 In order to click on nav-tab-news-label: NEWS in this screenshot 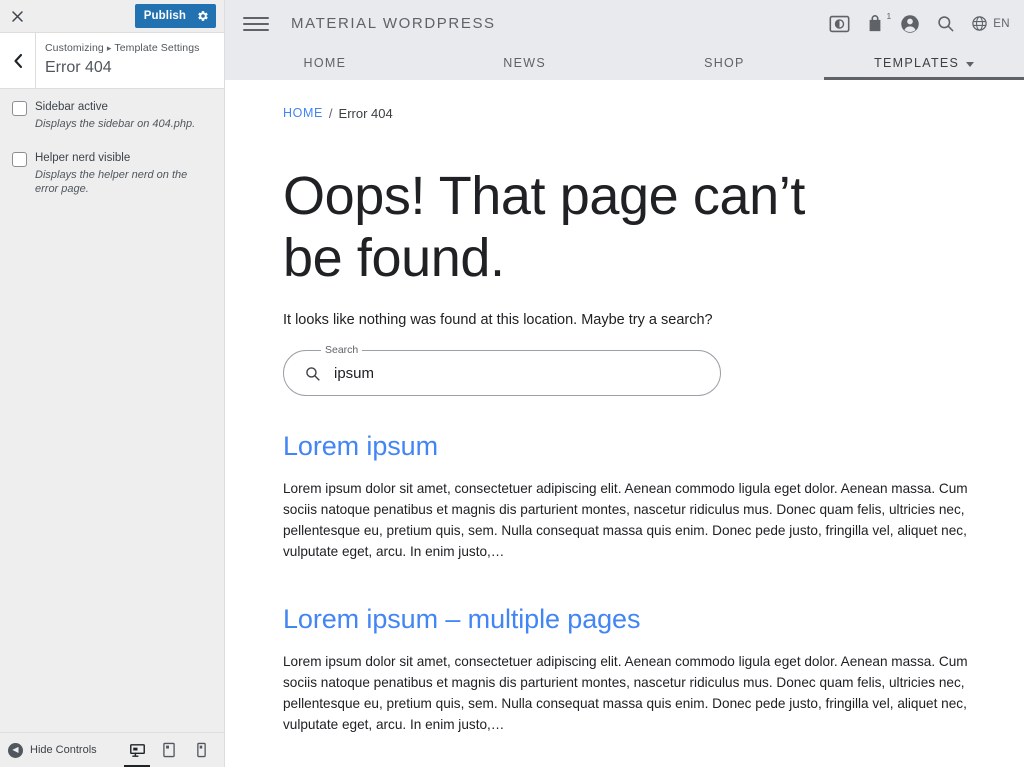, I will do `click(524, 63)`.